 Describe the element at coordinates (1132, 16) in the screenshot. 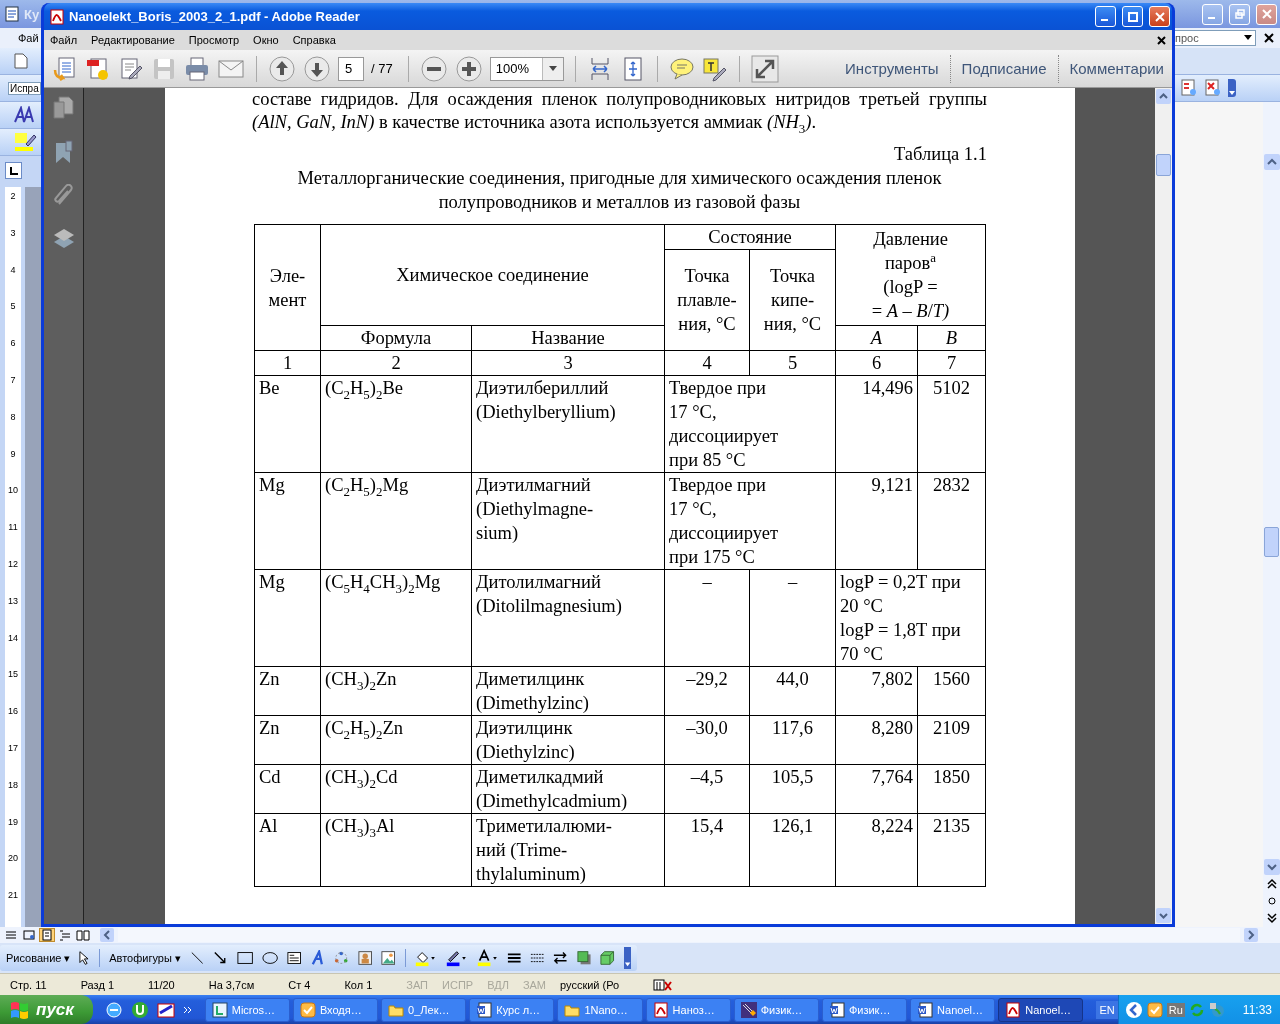

I see `maximize-button` at that location.